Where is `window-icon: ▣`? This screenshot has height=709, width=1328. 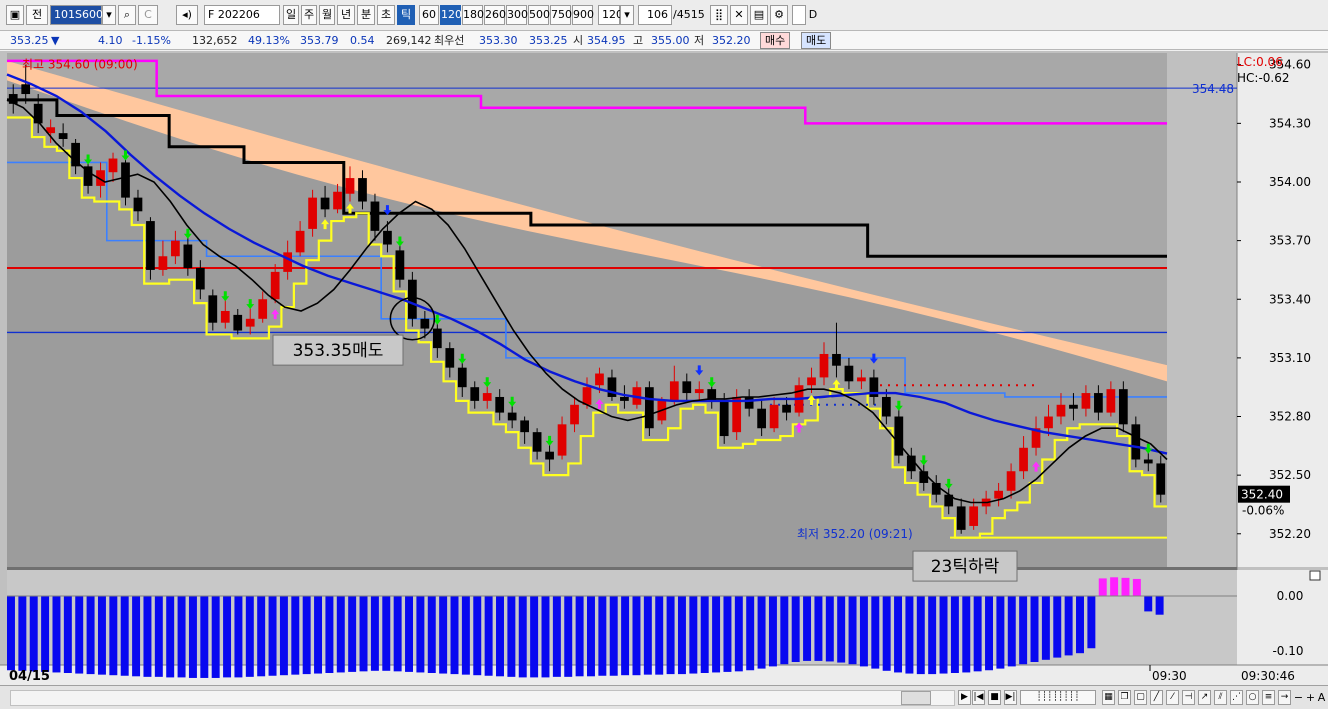 window-icon: ▣ is located at coordinates (15, 15).